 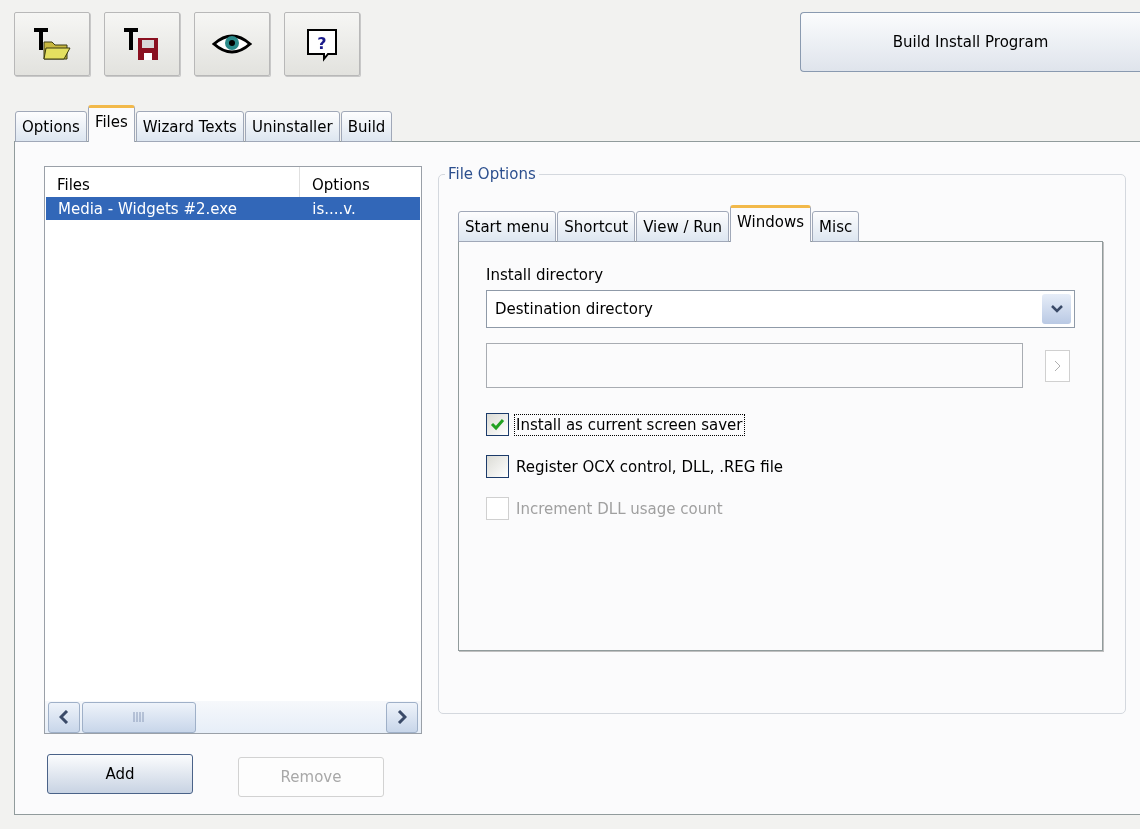 I want to click on dropdown-button, so click(x=1056, y=309).